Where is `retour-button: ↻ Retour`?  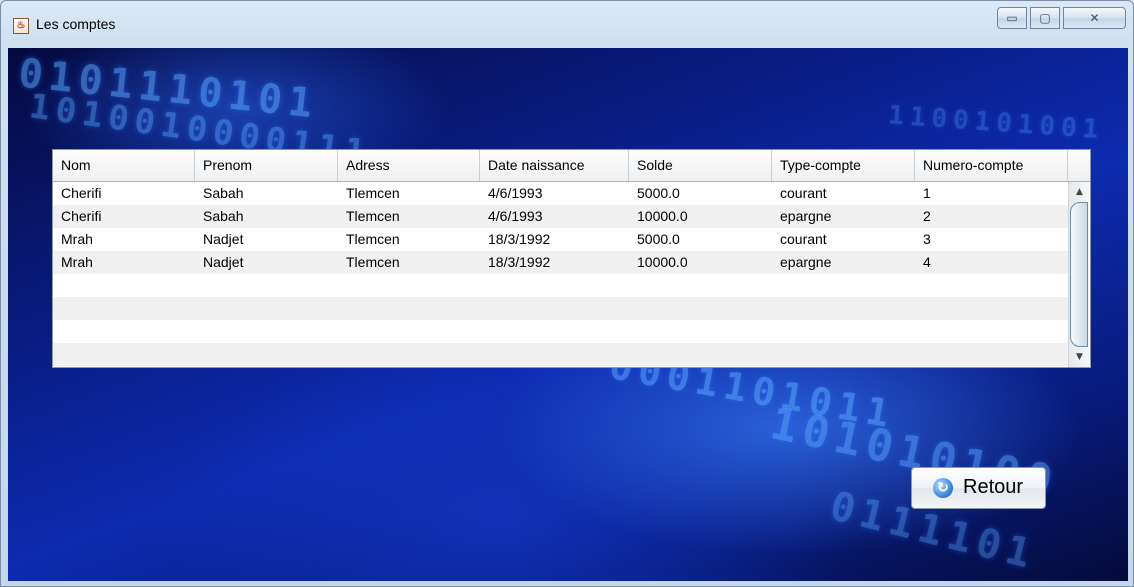
retour-button: ↻ Retour is located at coordinates (978, 488).